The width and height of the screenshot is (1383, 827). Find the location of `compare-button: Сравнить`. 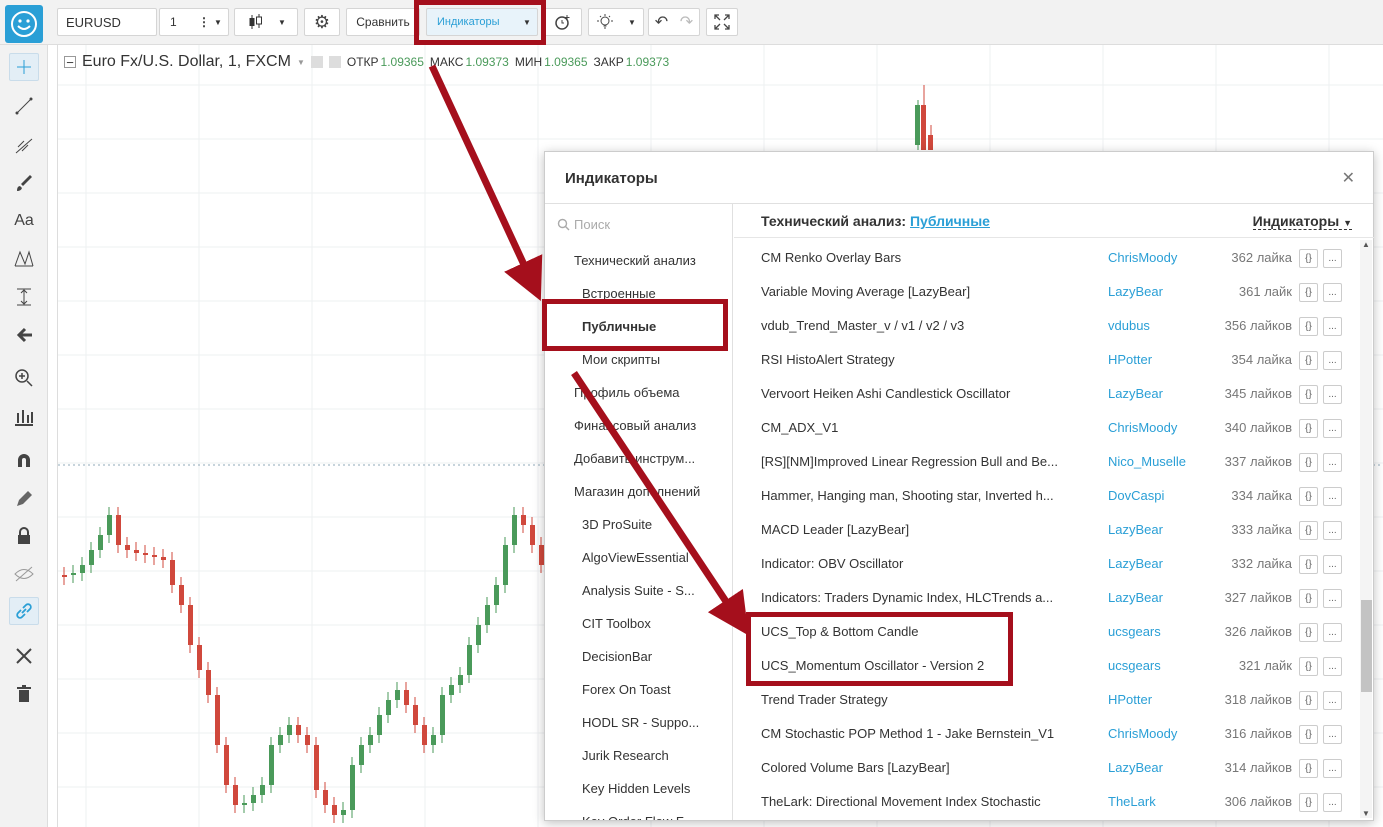

compare-button: Сравнить is located at coordinates (383, 22).